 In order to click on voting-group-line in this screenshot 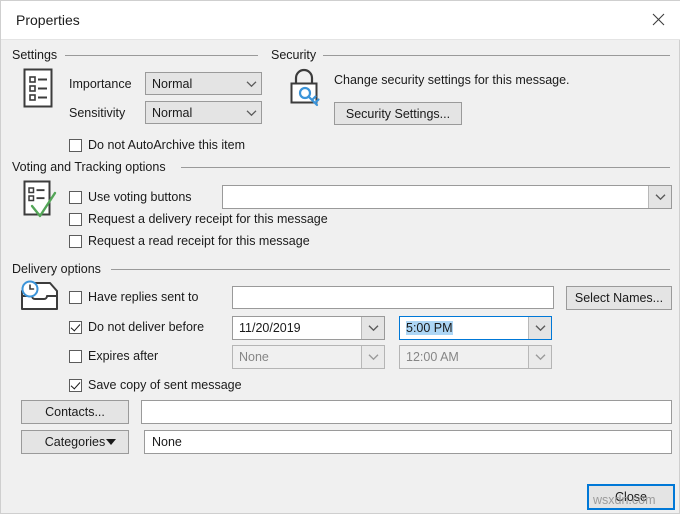, I will do `click(425, 167)`.